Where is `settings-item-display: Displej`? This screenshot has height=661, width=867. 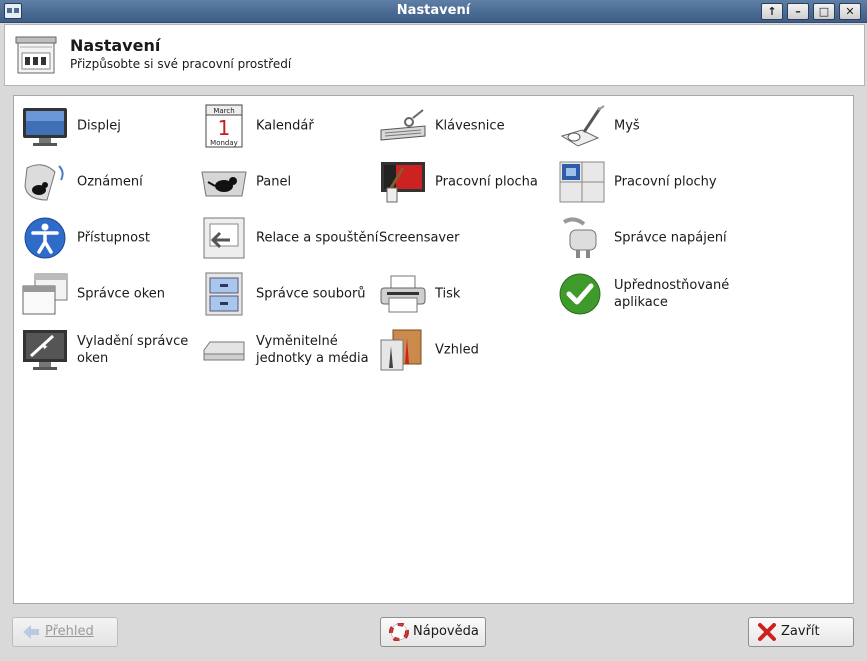
settings-item-display: Displej is located at coordinates (110, 126).